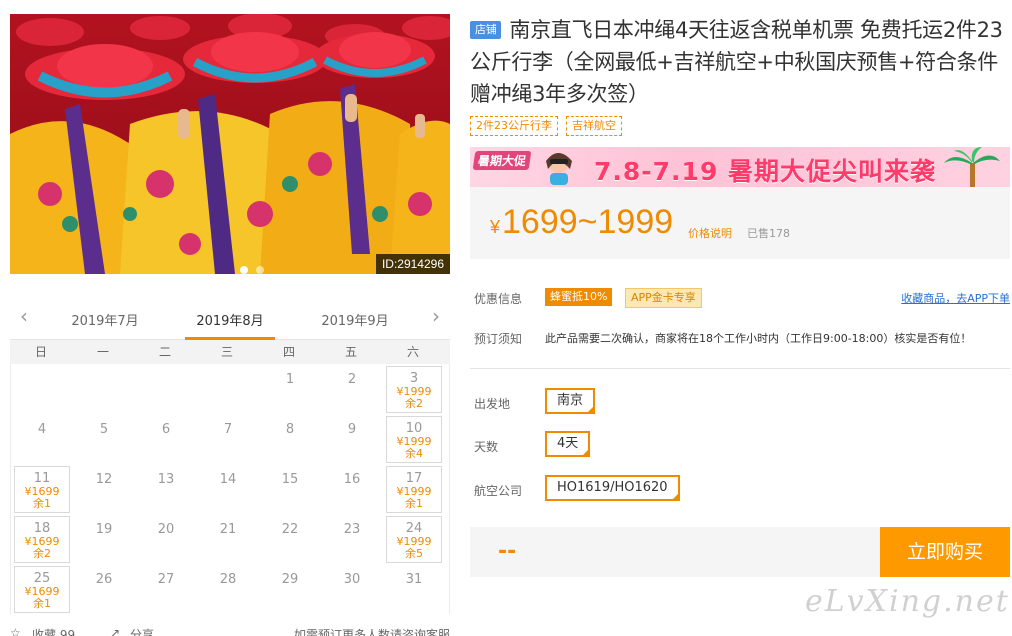  What do you see at coordinates (230, 352) in the screenshot?
I see `weekday-header: 日 一 二 三 四 五 六` at bounding box center [230, 352].